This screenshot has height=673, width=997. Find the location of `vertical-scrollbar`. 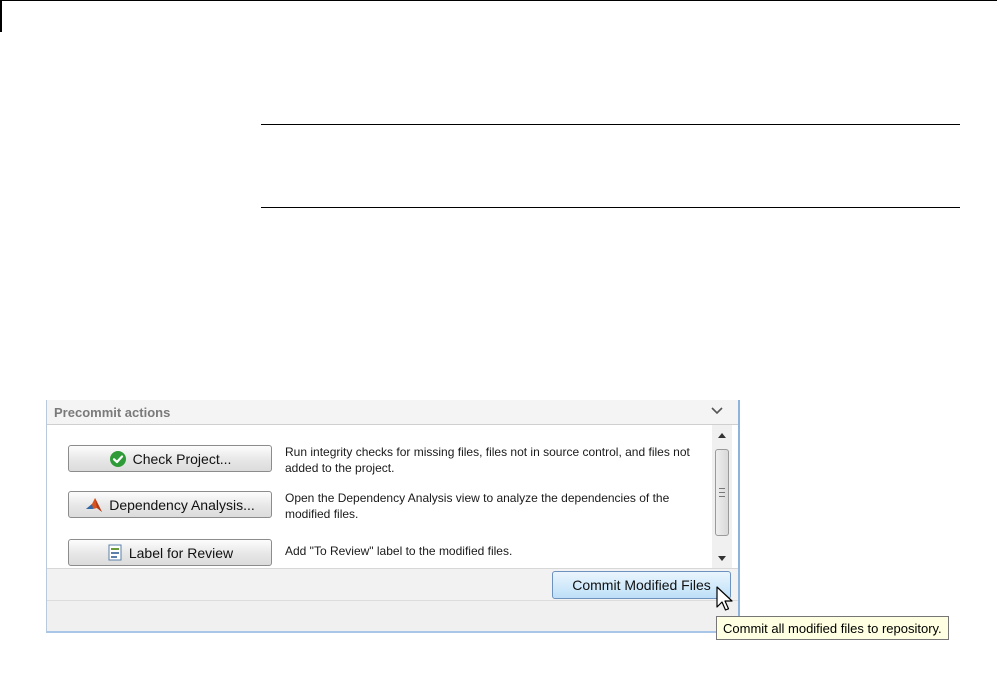

vertical-scrollbar is located at coordinates (722, 496).